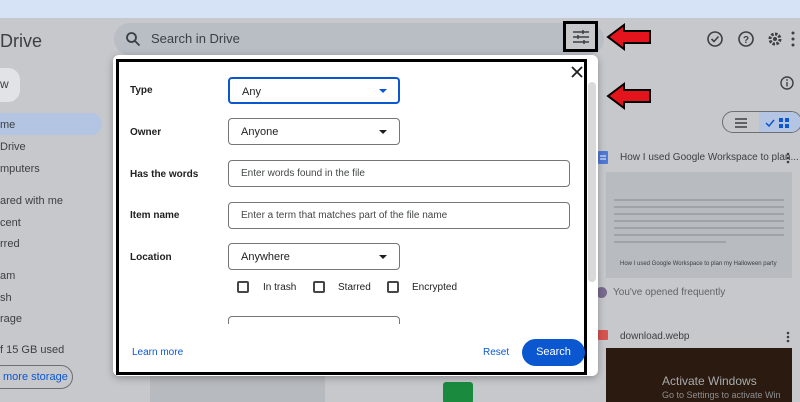 The height and width of the screenshot is (402, 800). Describe the element at coordinates (787, 83) in the screenshot. I see `info-icon` at that location.